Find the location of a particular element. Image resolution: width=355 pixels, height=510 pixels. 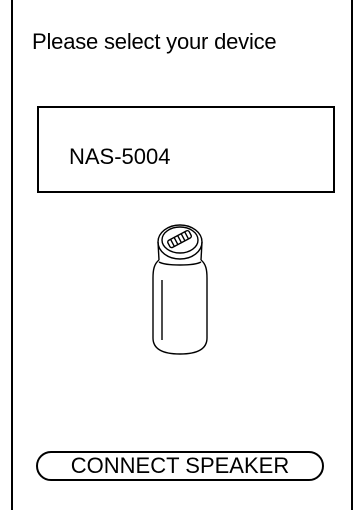

page-title: Please select your device is located at coordinates (154, 41).